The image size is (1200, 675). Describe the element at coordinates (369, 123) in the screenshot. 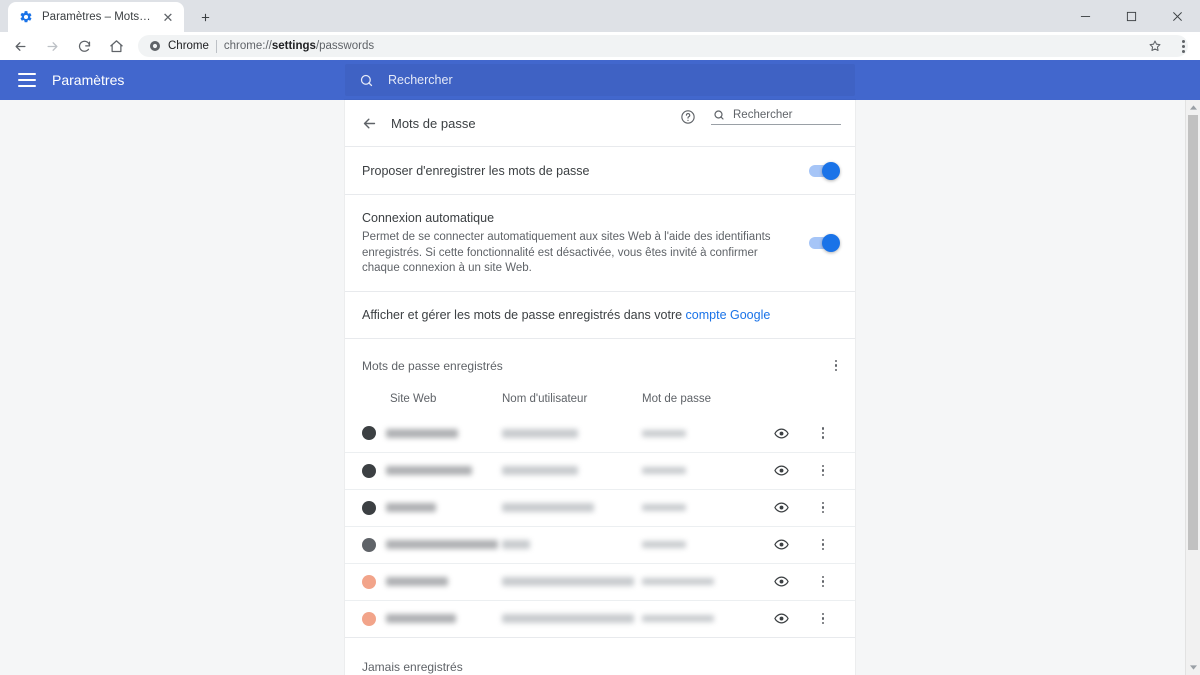

I see `page-back-icon` at that location.